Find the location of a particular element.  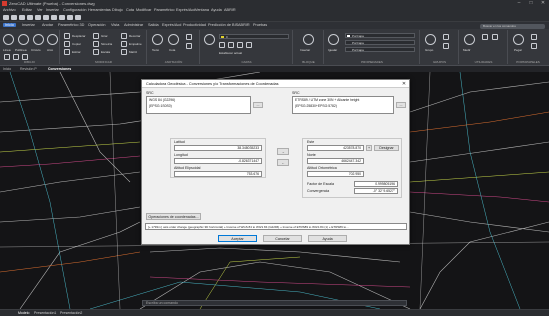

polyline-icon is located at coordinates (23, 39).